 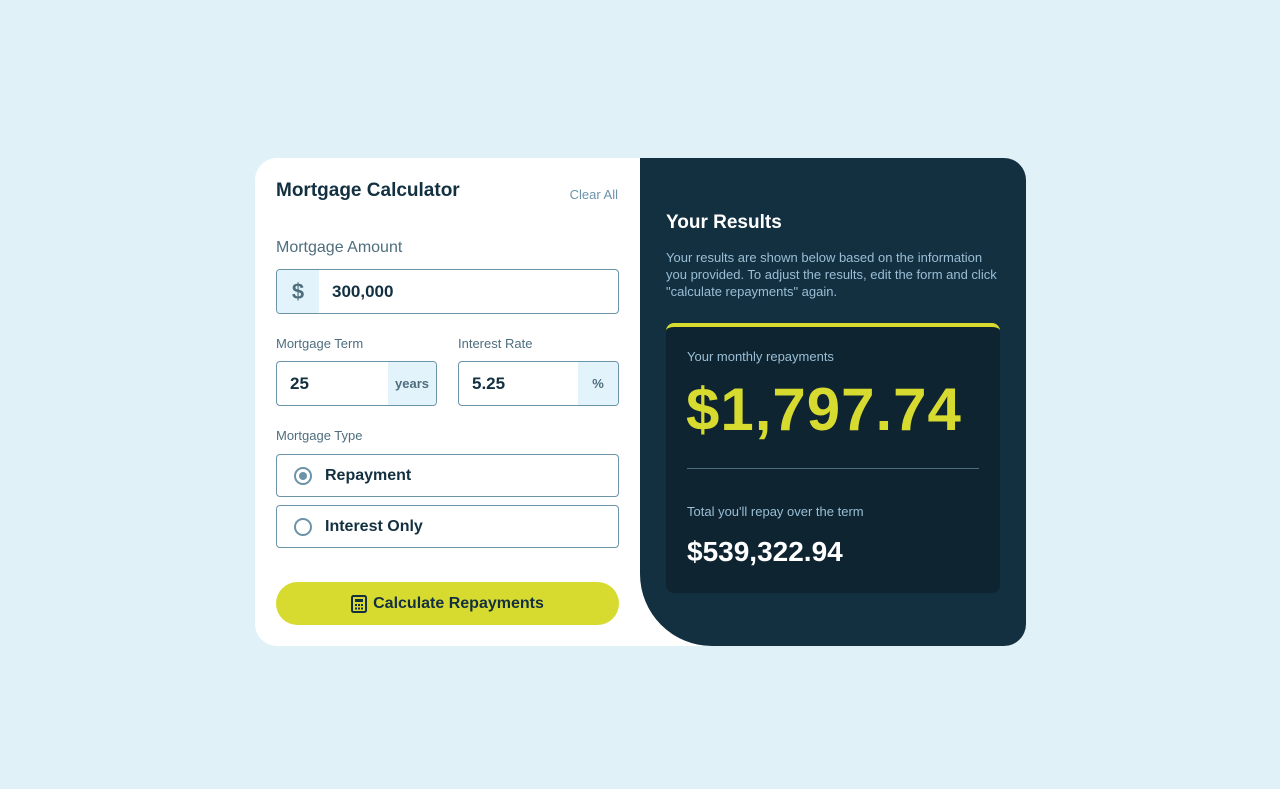 I want to click on results-title: Your Results, so click(x=724, y=222).